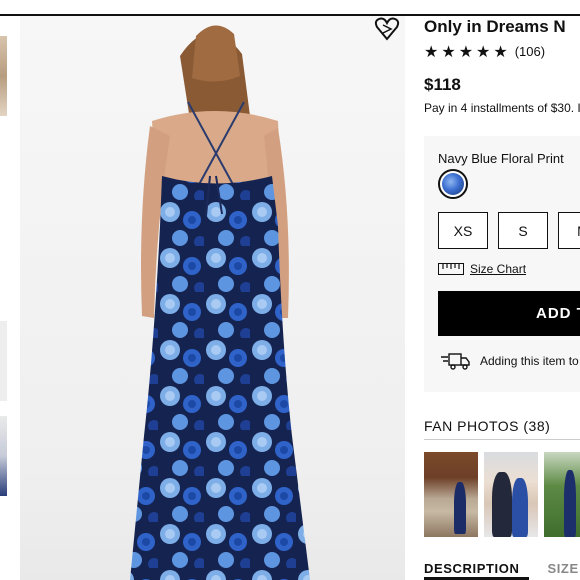 The width and height of the screenshot is (580, 580). I want to click on ruler-icon, so click(451, 269).